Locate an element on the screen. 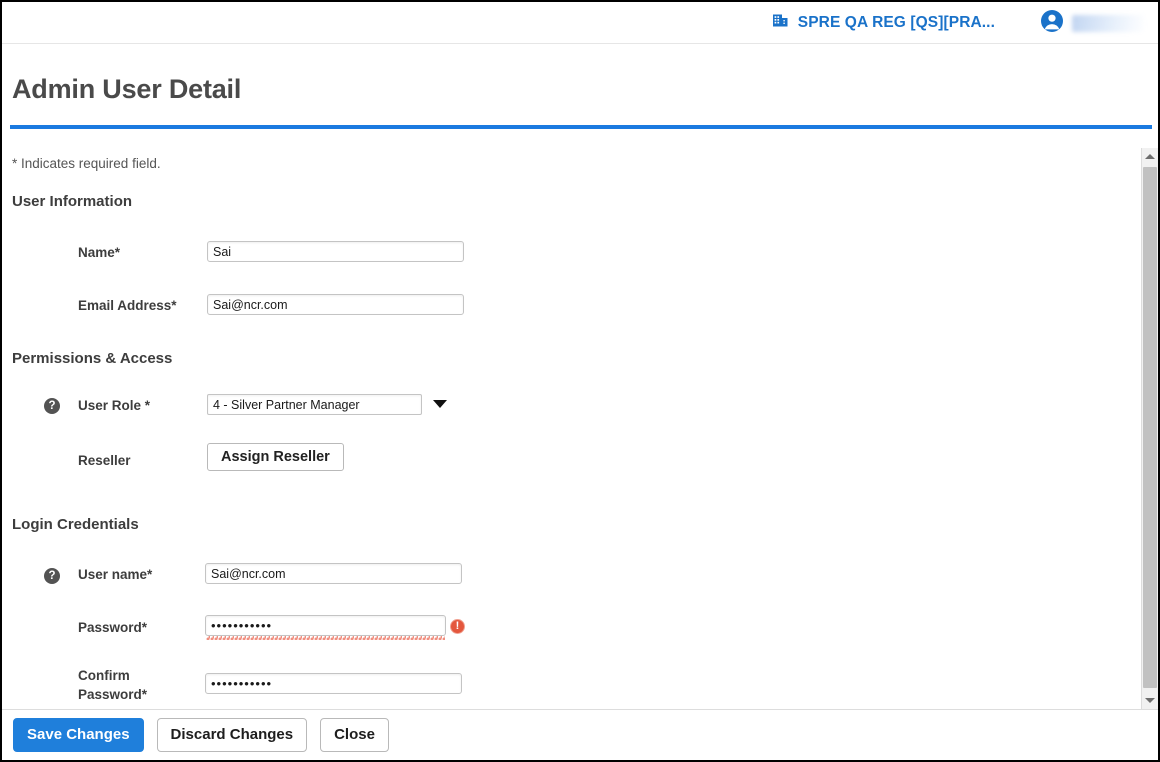 This screenshot has height=762, width=1160. close-button: Close is located at coordinates (354, 735).